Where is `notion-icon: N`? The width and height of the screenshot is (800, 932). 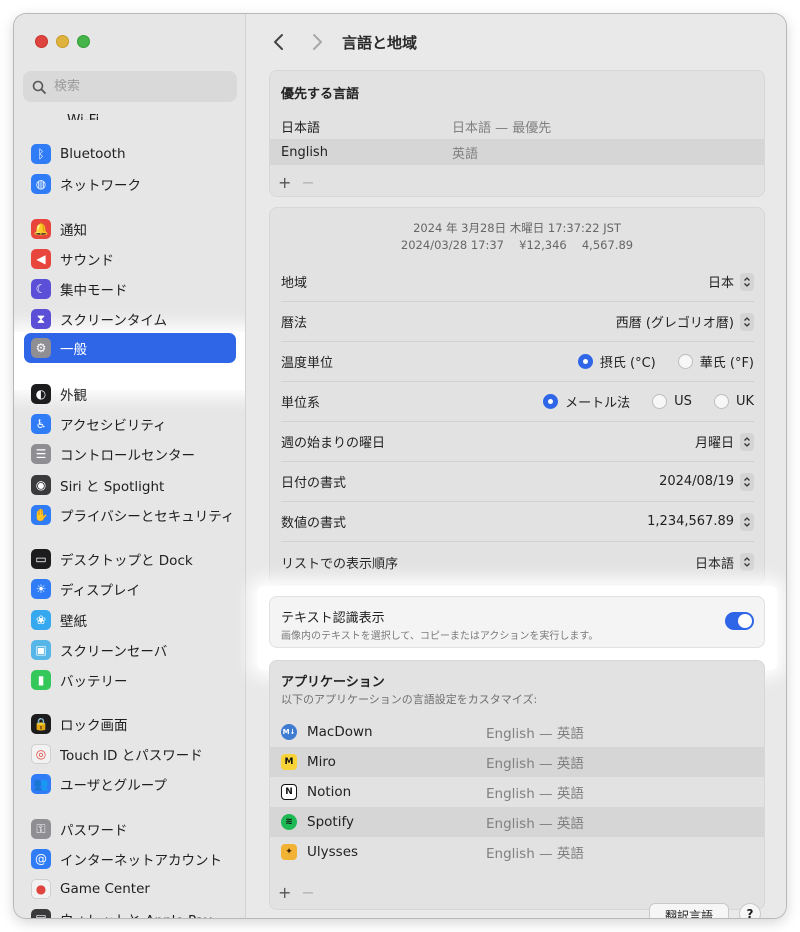
notion-icon: N is located at coordinates (289, 792).